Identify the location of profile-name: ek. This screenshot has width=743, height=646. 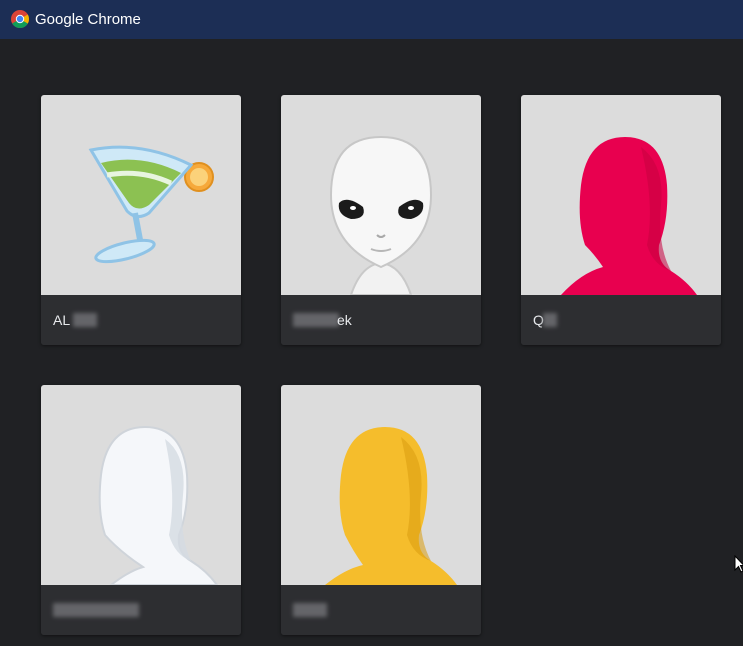
(344, 320).